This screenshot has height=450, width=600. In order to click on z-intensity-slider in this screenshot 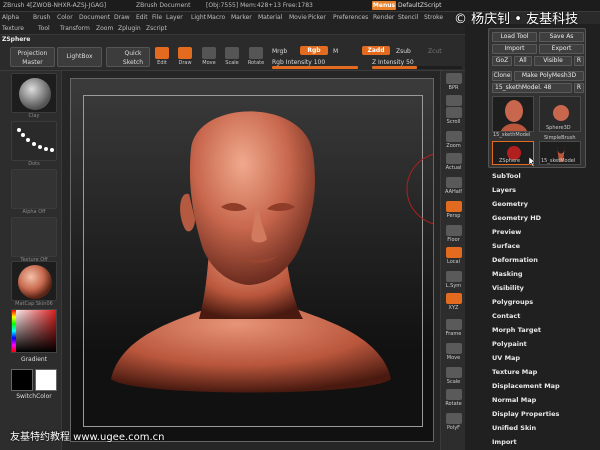, I will do `click(417, 67)`.